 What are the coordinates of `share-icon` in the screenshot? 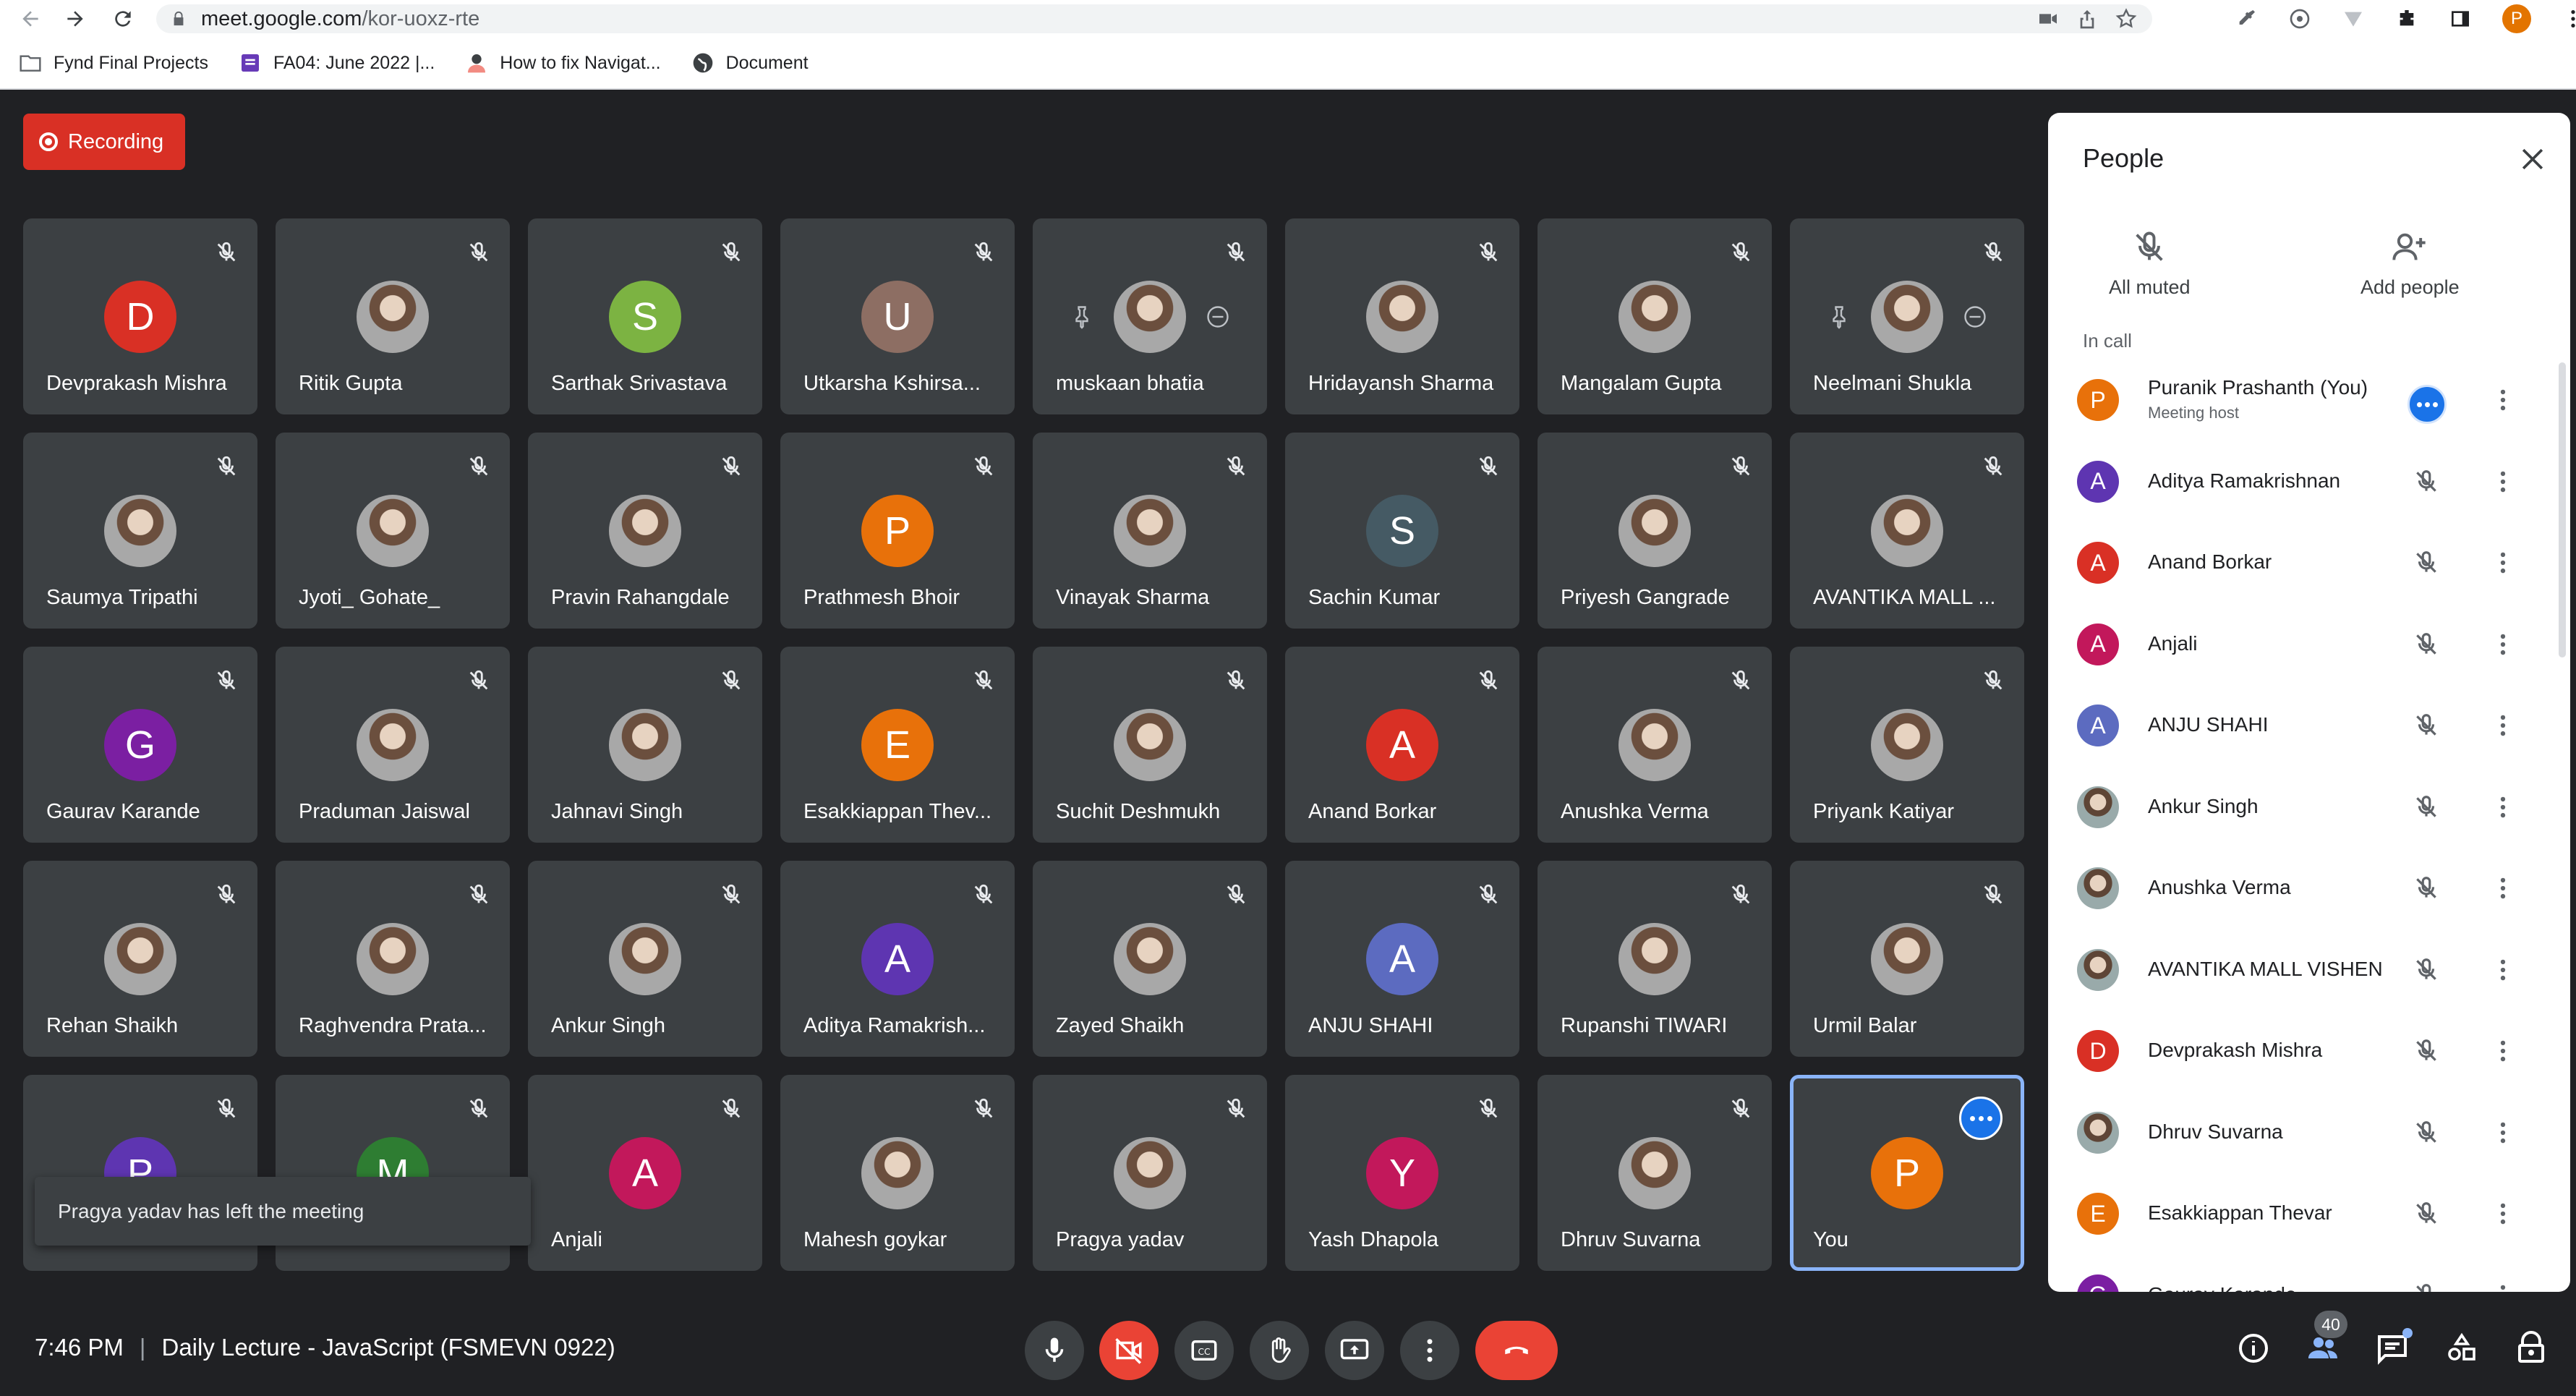 It's located at (2088, 19).